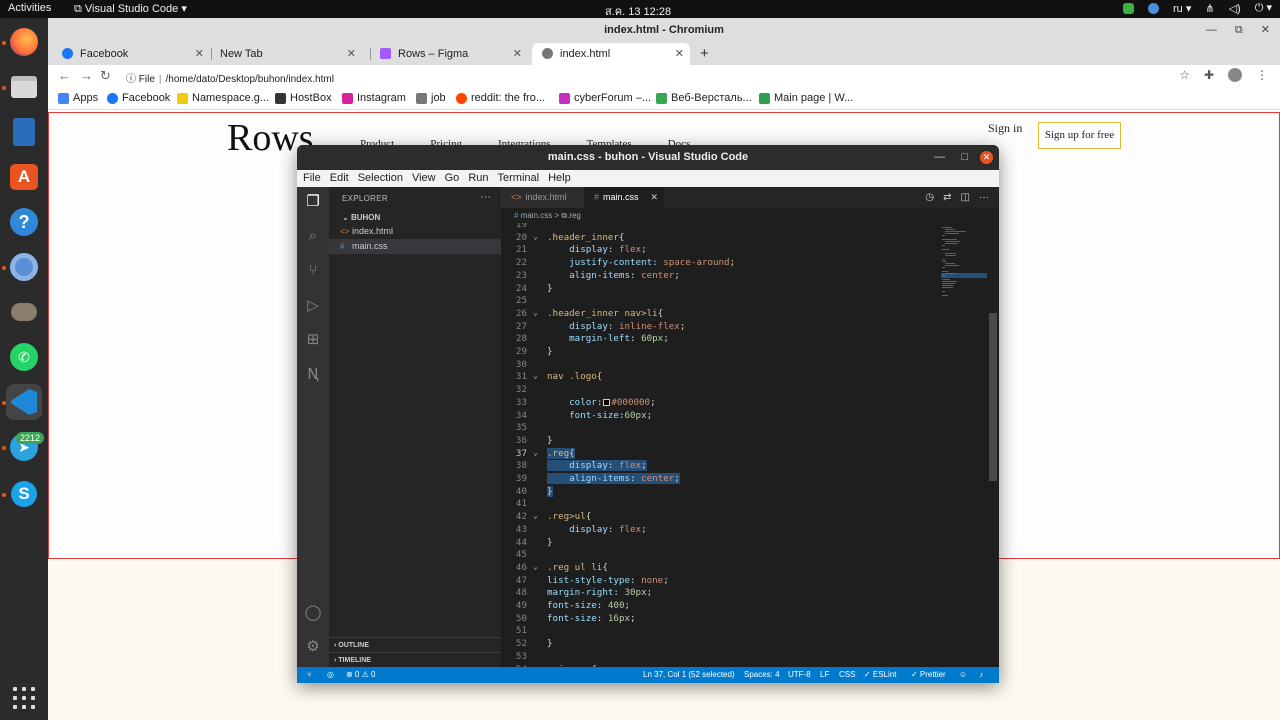 Image resolution: width=1280 pixels, height=720 pixels. What do you see at coordinates (1263, 8) in the screenshot?
I see `power-icon: ⏻ ▾` at bounding box center [1263, 8].